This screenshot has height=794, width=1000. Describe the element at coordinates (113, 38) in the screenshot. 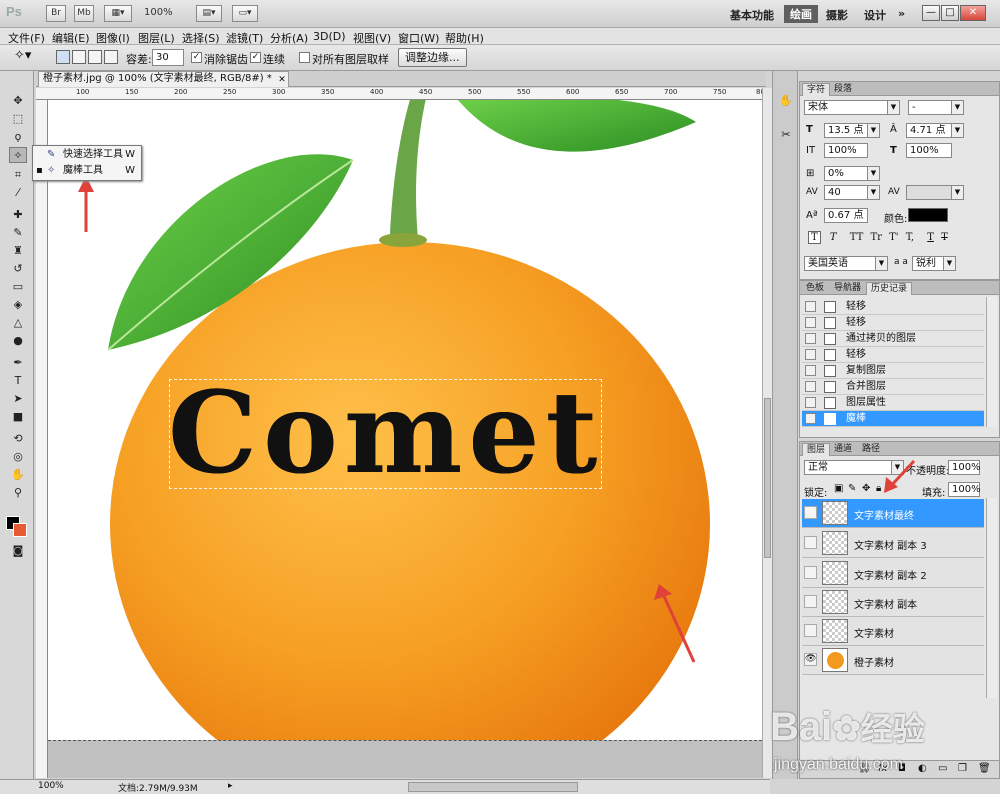

I see `menu-image: 图像(I)` at that location.